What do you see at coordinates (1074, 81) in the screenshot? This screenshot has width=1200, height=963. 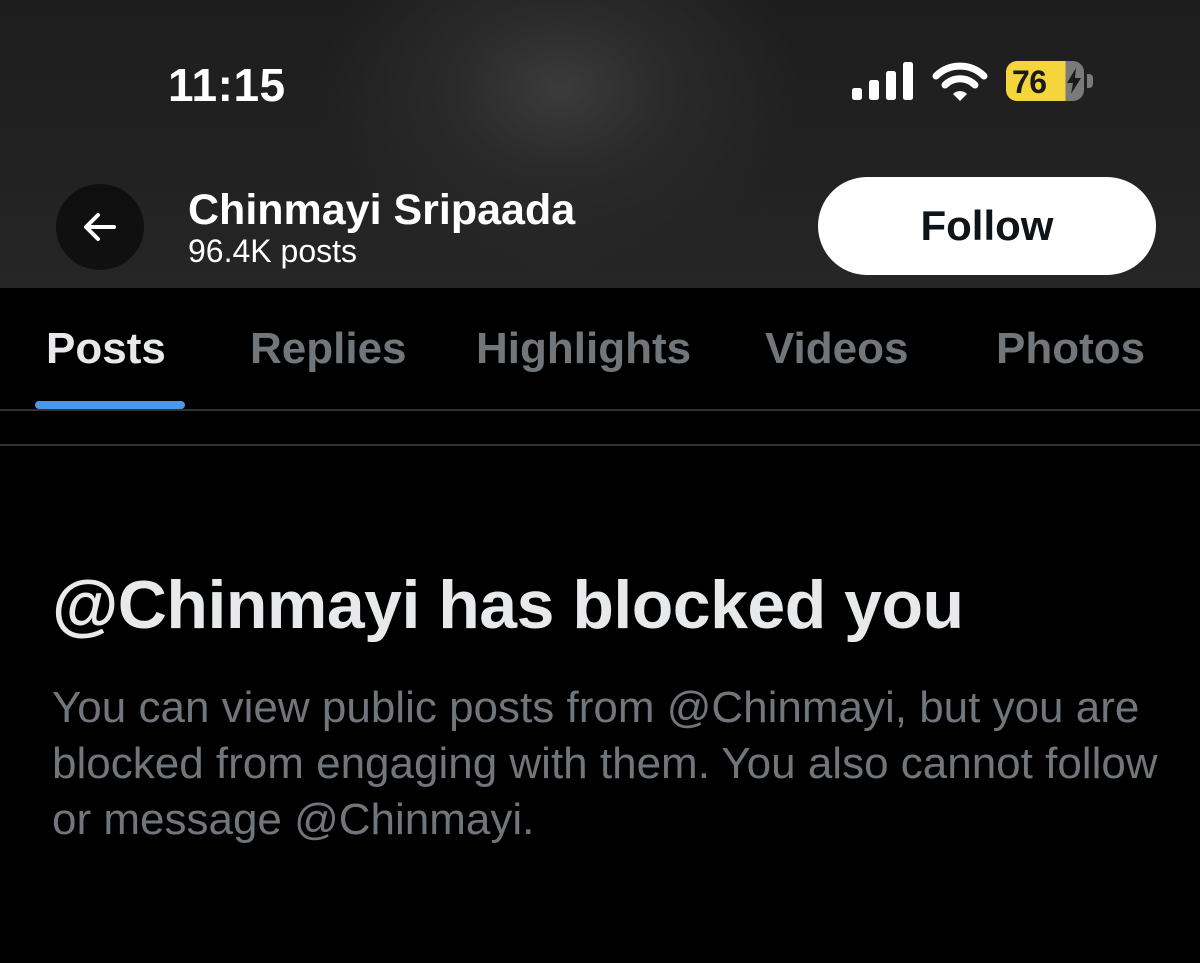 I see `bolt-icon` at bounding box center [1074, 81].